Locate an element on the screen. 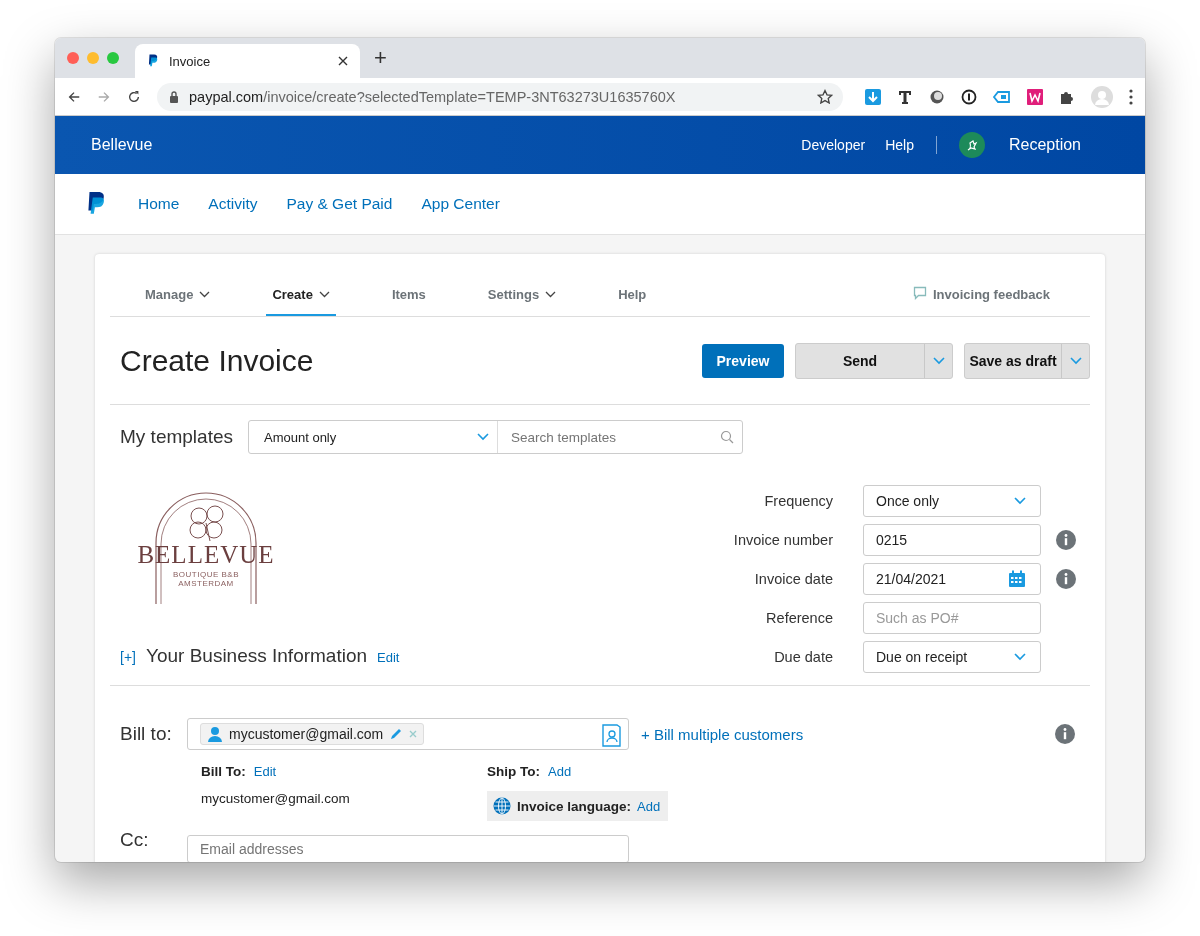  cc-field: Email addresses is located at coordinates (408, 848).